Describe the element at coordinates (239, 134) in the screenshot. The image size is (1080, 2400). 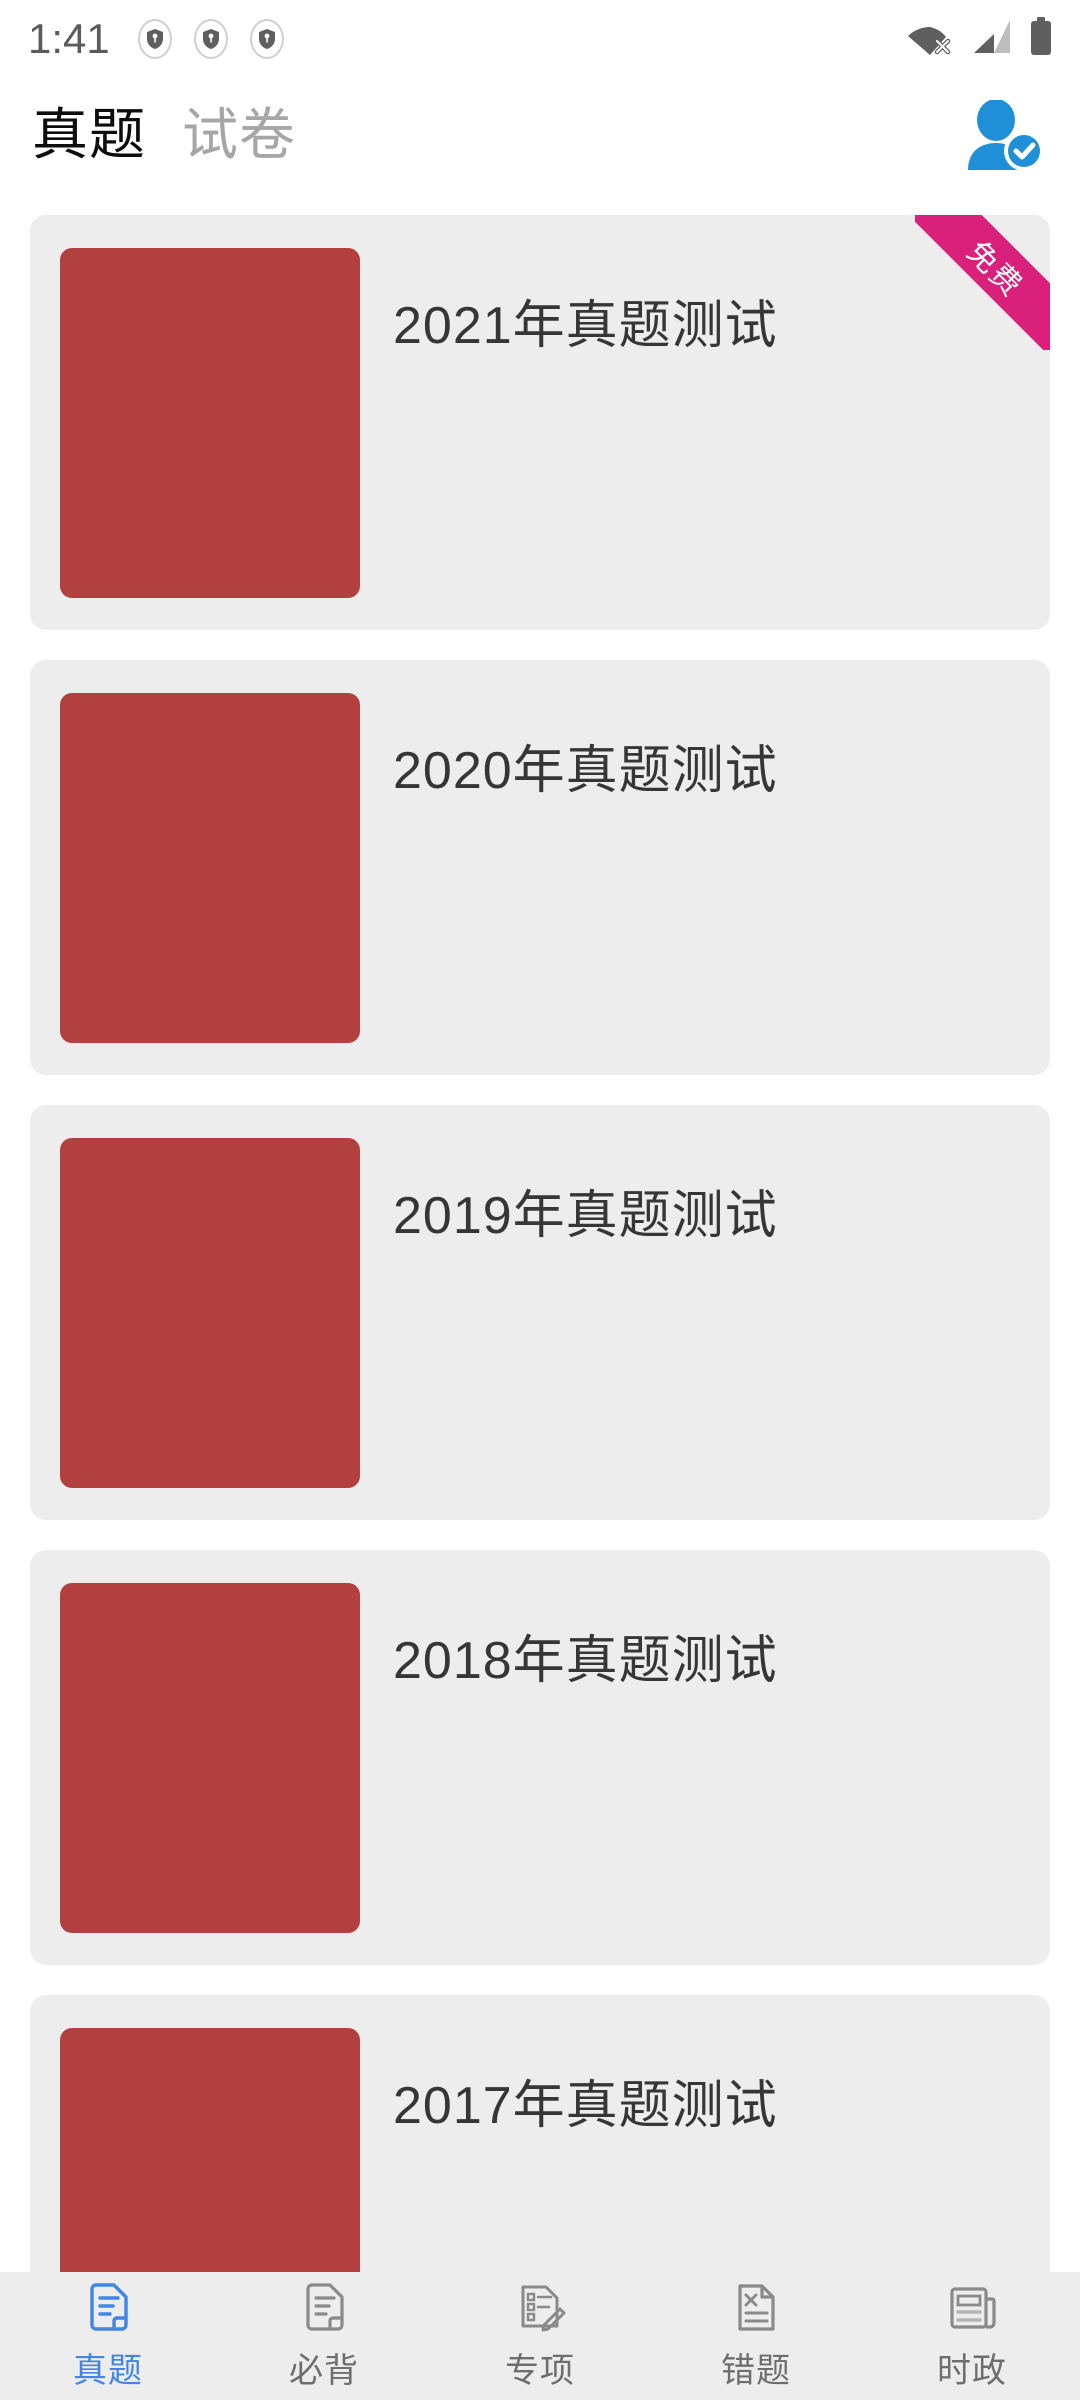
I see `tab-shijuan-label: 试卷` at that location.